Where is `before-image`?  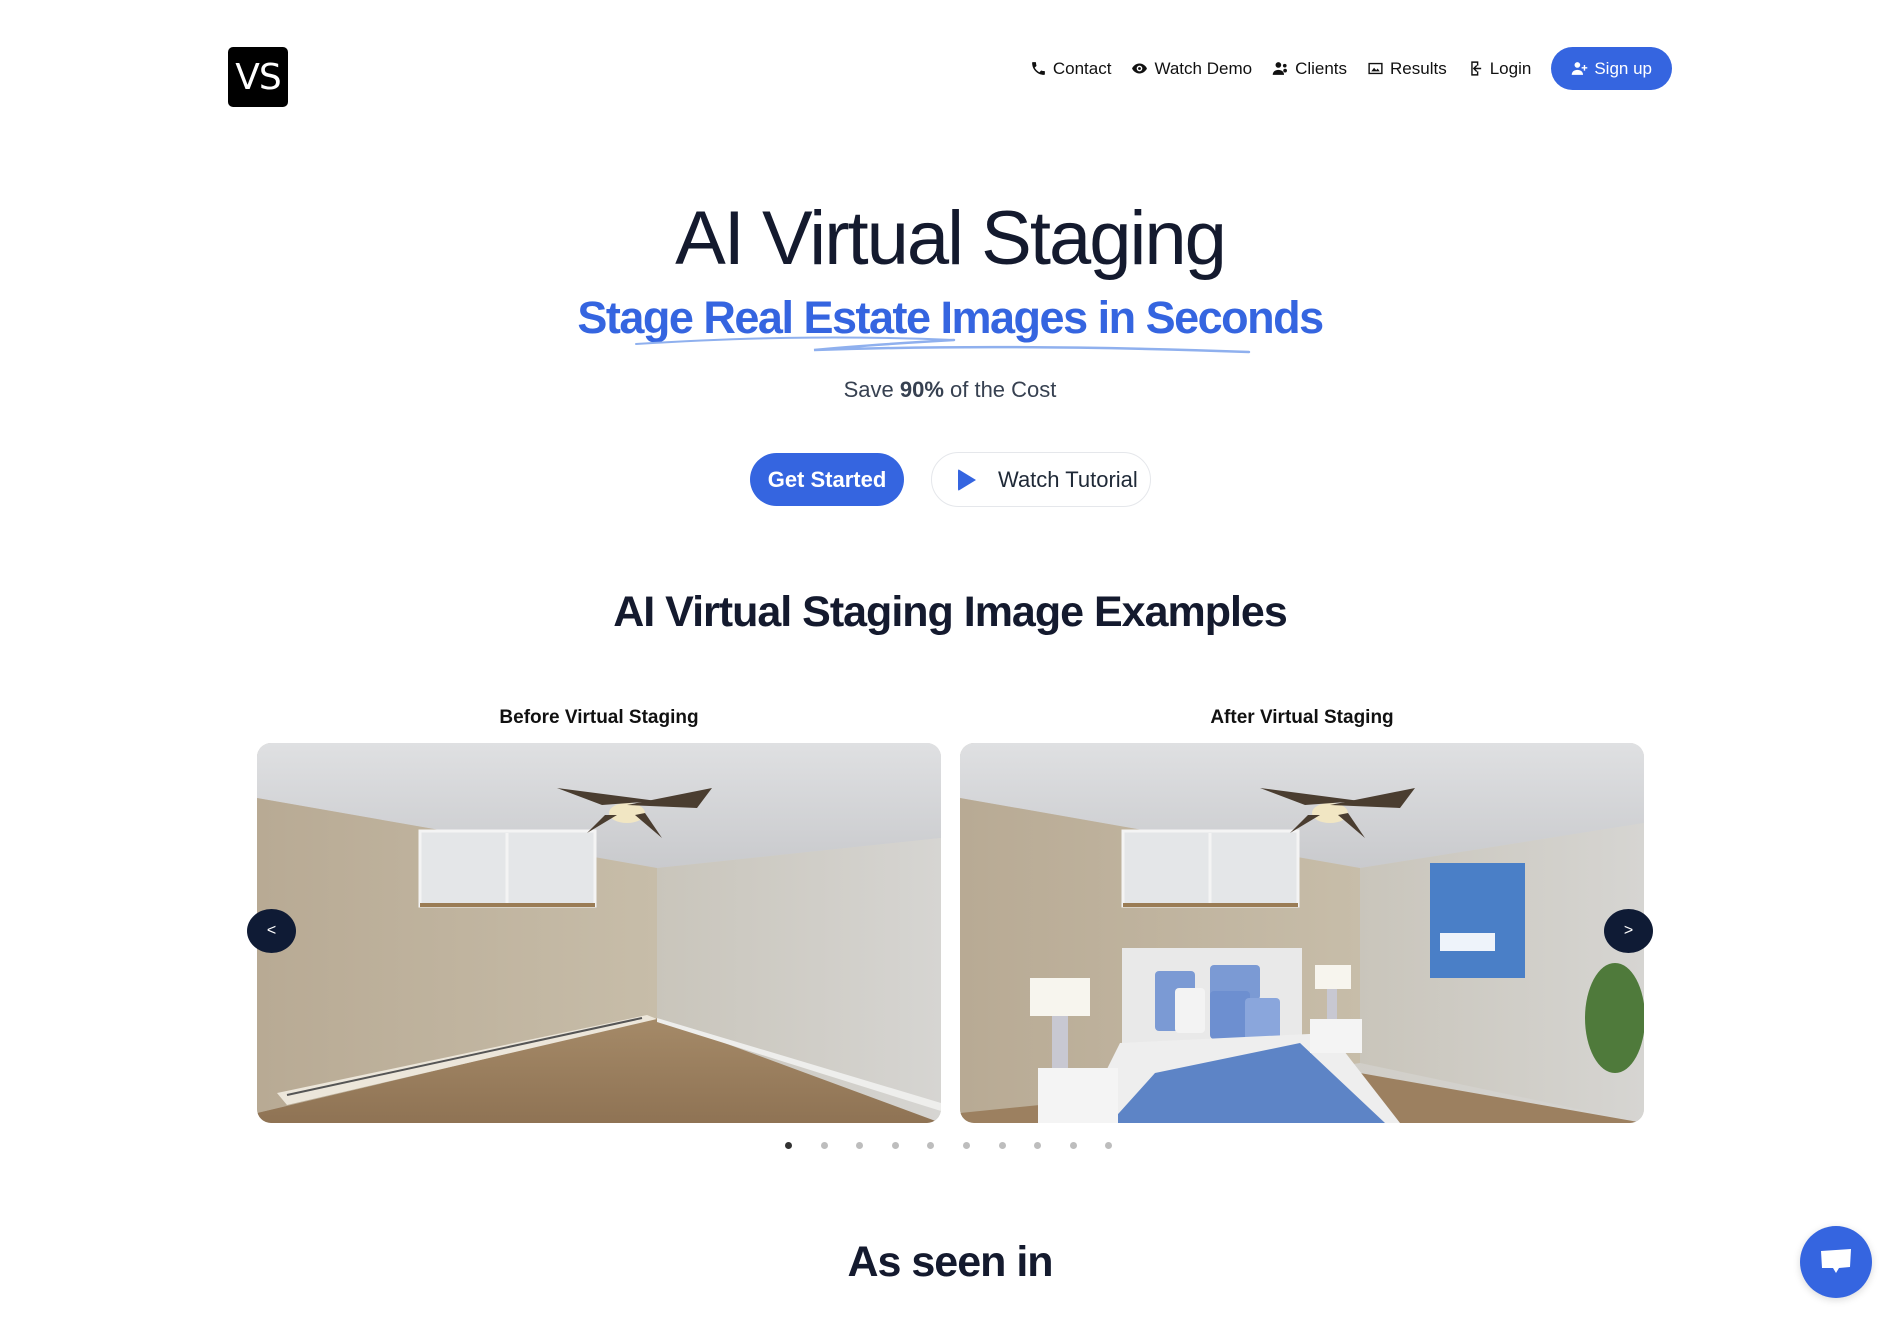 before-image is located at coordinates (599, 933).